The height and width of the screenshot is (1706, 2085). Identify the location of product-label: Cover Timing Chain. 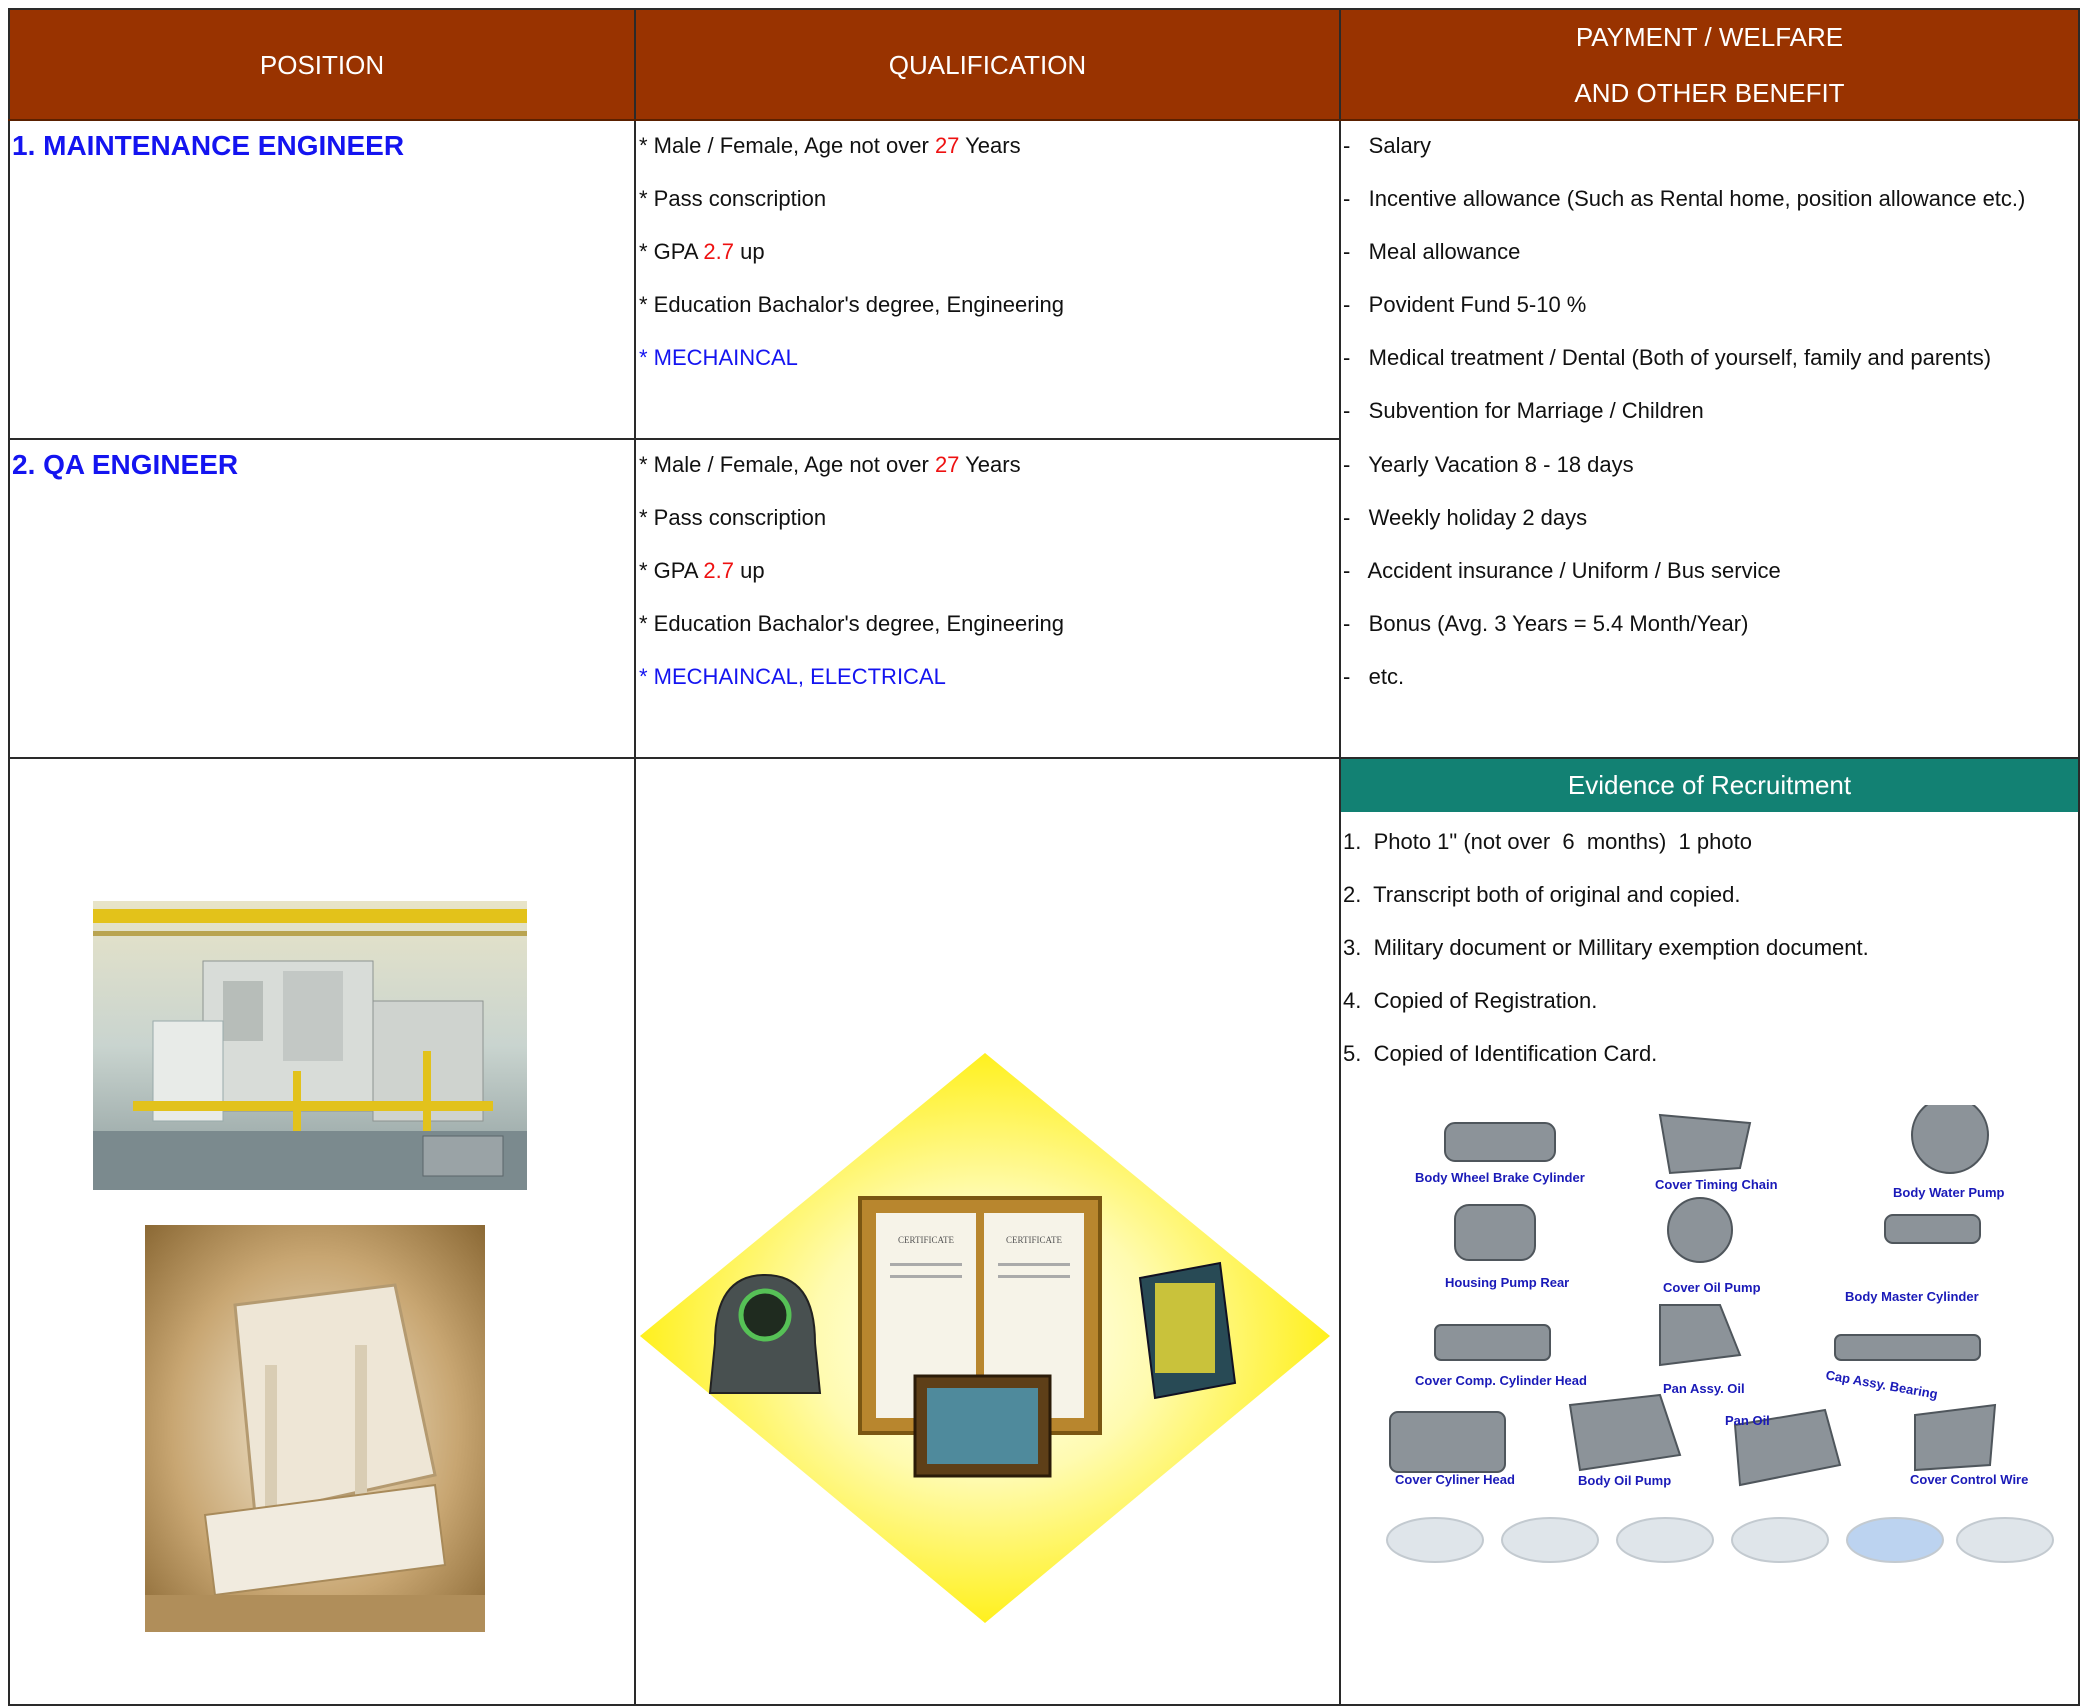
(1716, 1184).